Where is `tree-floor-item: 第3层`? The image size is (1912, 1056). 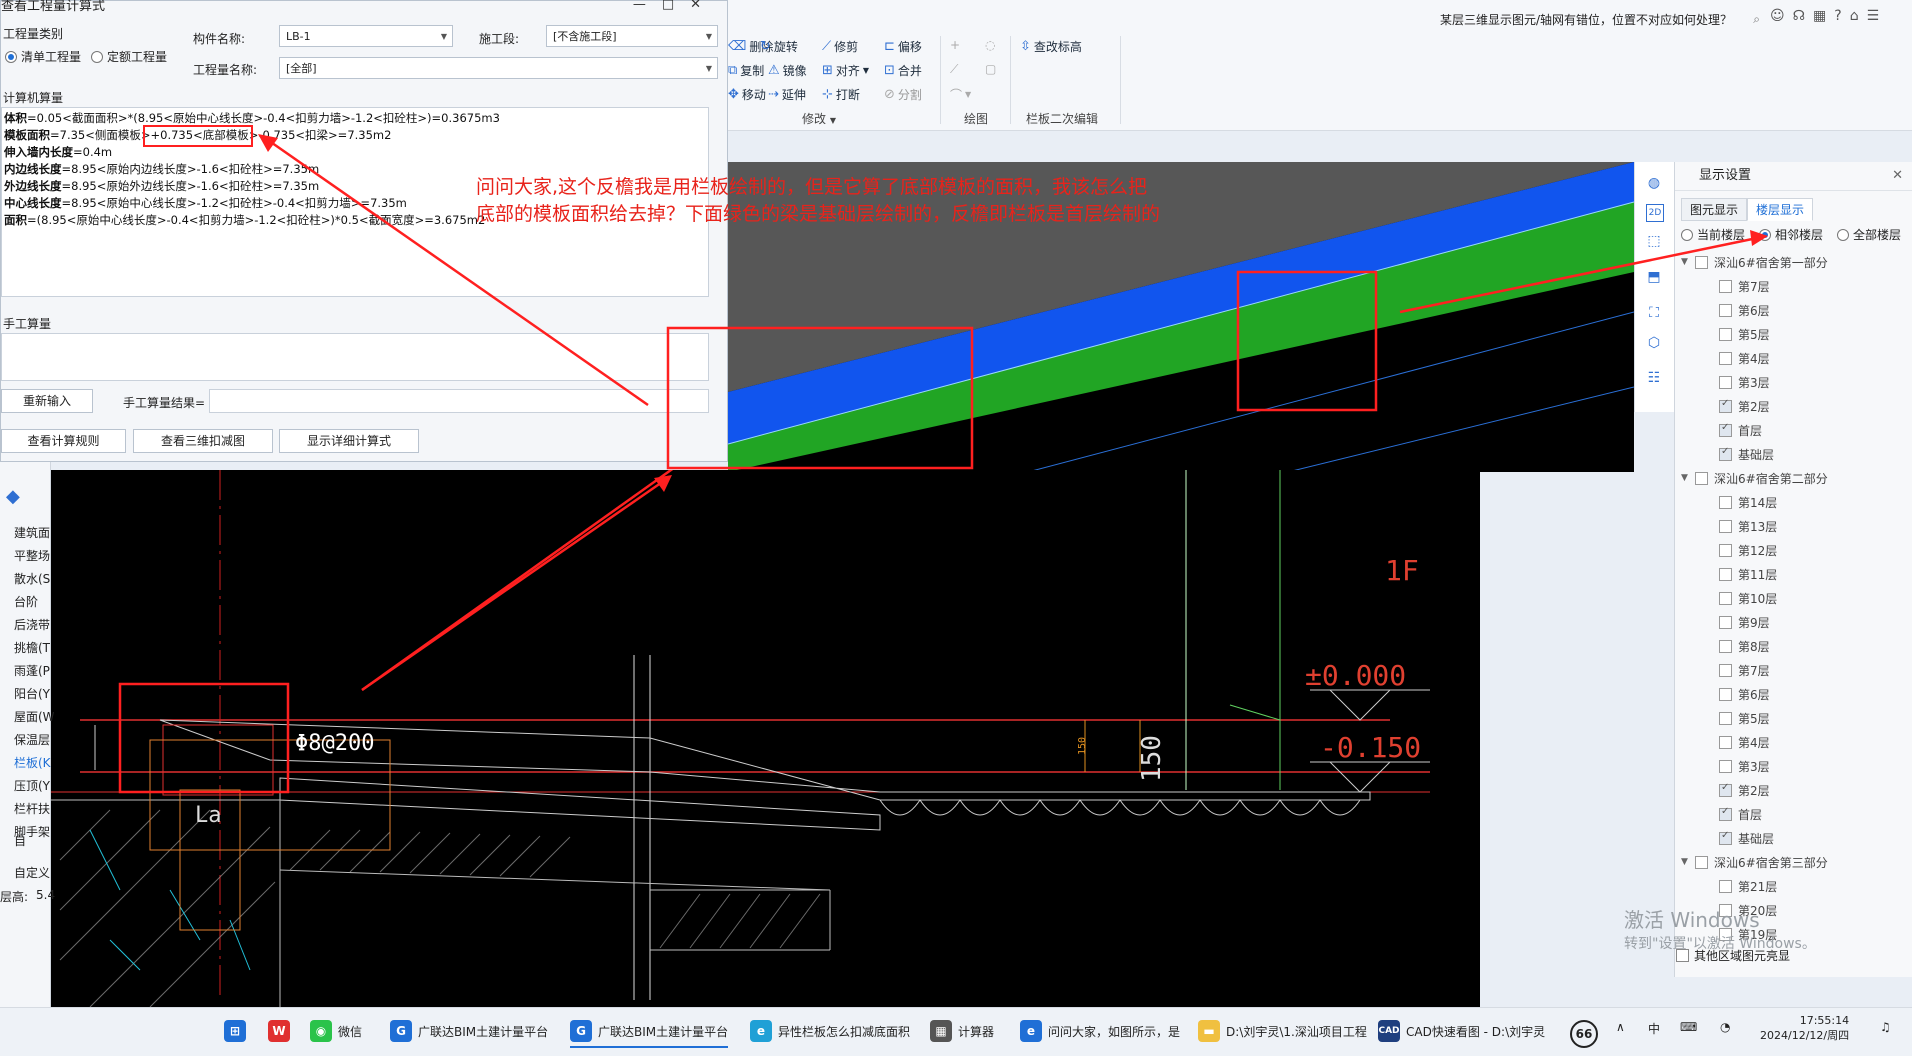 tree-floor-item: 第3层 is located at coordinates (1794, 382).